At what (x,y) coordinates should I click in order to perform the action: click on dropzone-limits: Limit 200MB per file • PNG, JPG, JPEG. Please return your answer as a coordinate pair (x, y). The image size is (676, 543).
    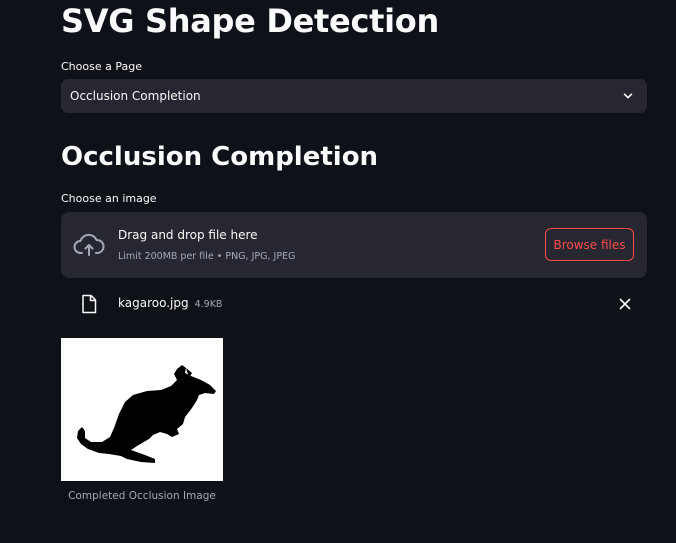
    Looking at the image, I should click on (207, 256).